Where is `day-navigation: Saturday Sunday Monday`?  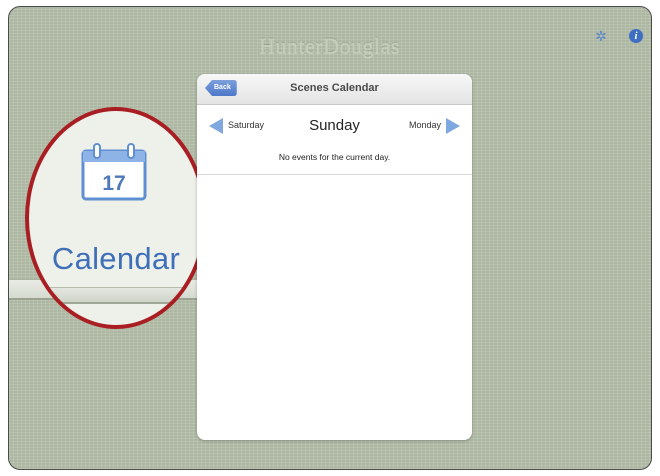 day-navigation: Saturday Sunday Monday is located at coordinates (334, 123).